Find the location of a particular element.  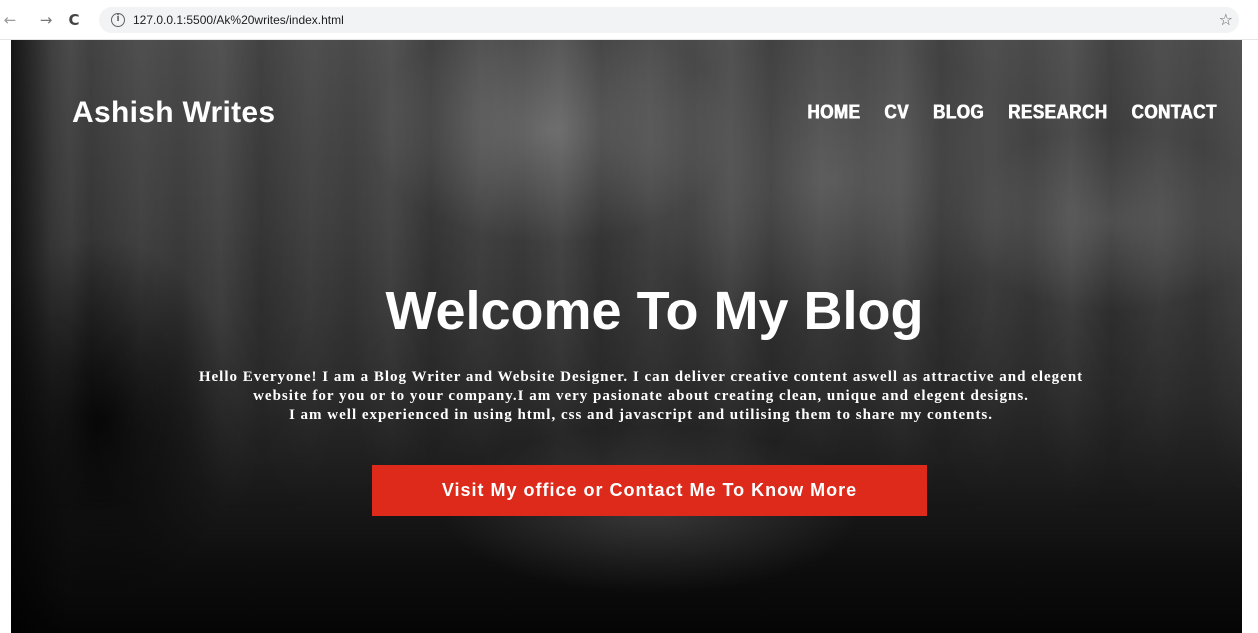

nav-link-contact: CONTACT is located at coordinates (1174, 113).